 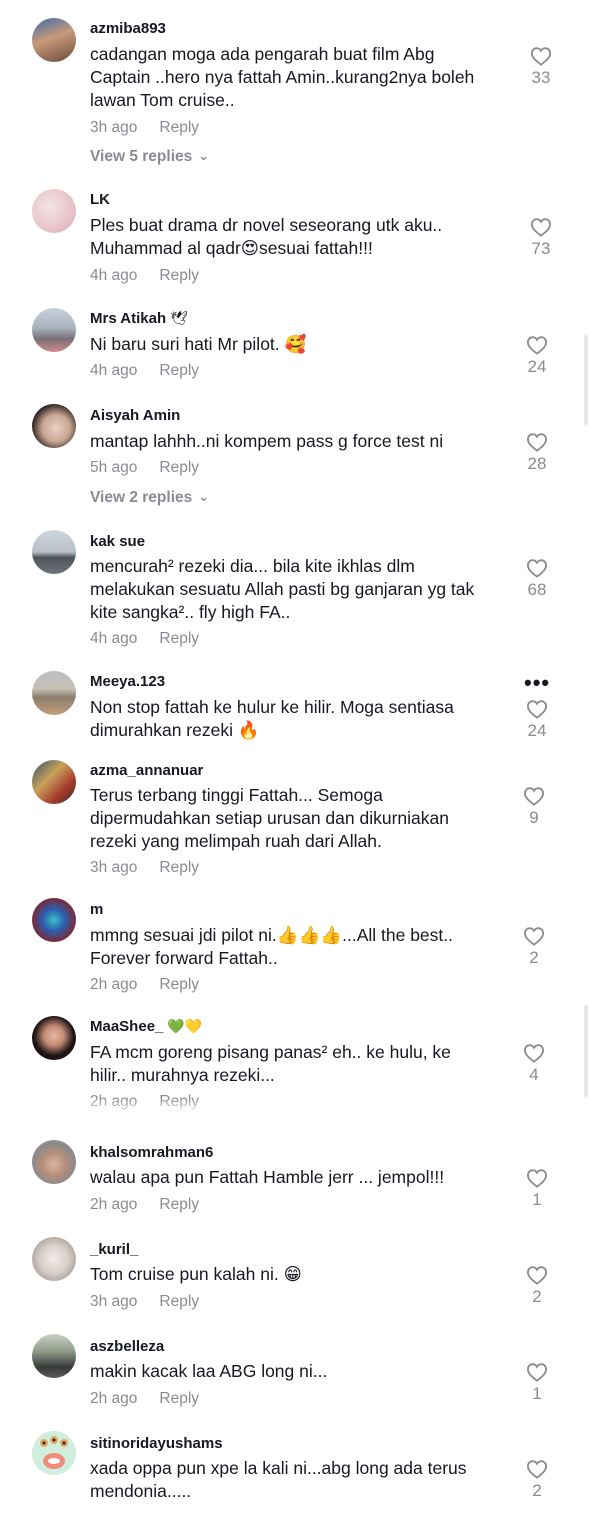 What do you see at coordinates (96, 909) in the screenshot?
I see `comment-username: m` at bounding box center [96, 909].